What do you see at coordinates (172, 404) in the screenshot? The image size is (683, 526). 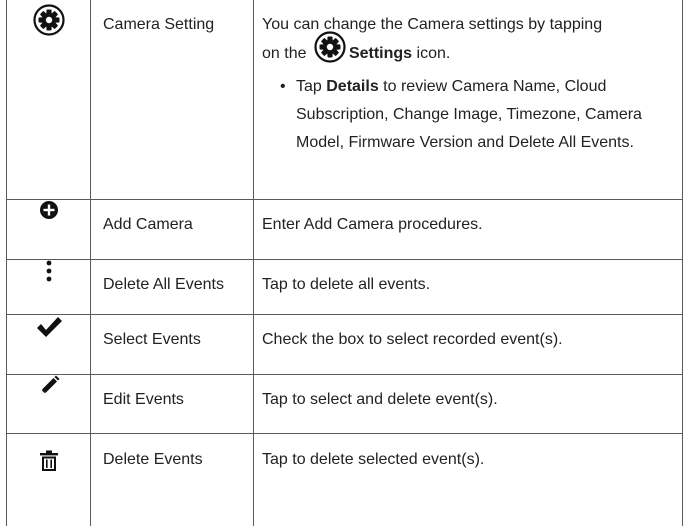 I see `edit-events-name: Edit Events` at bounding box center [172, 404].